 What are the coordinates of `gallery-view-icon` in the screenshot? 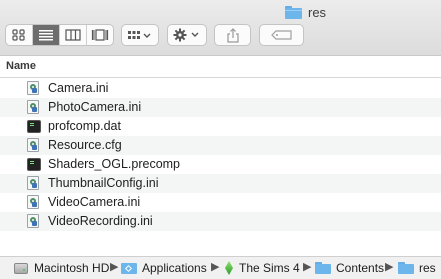 It's located at (100, 35).